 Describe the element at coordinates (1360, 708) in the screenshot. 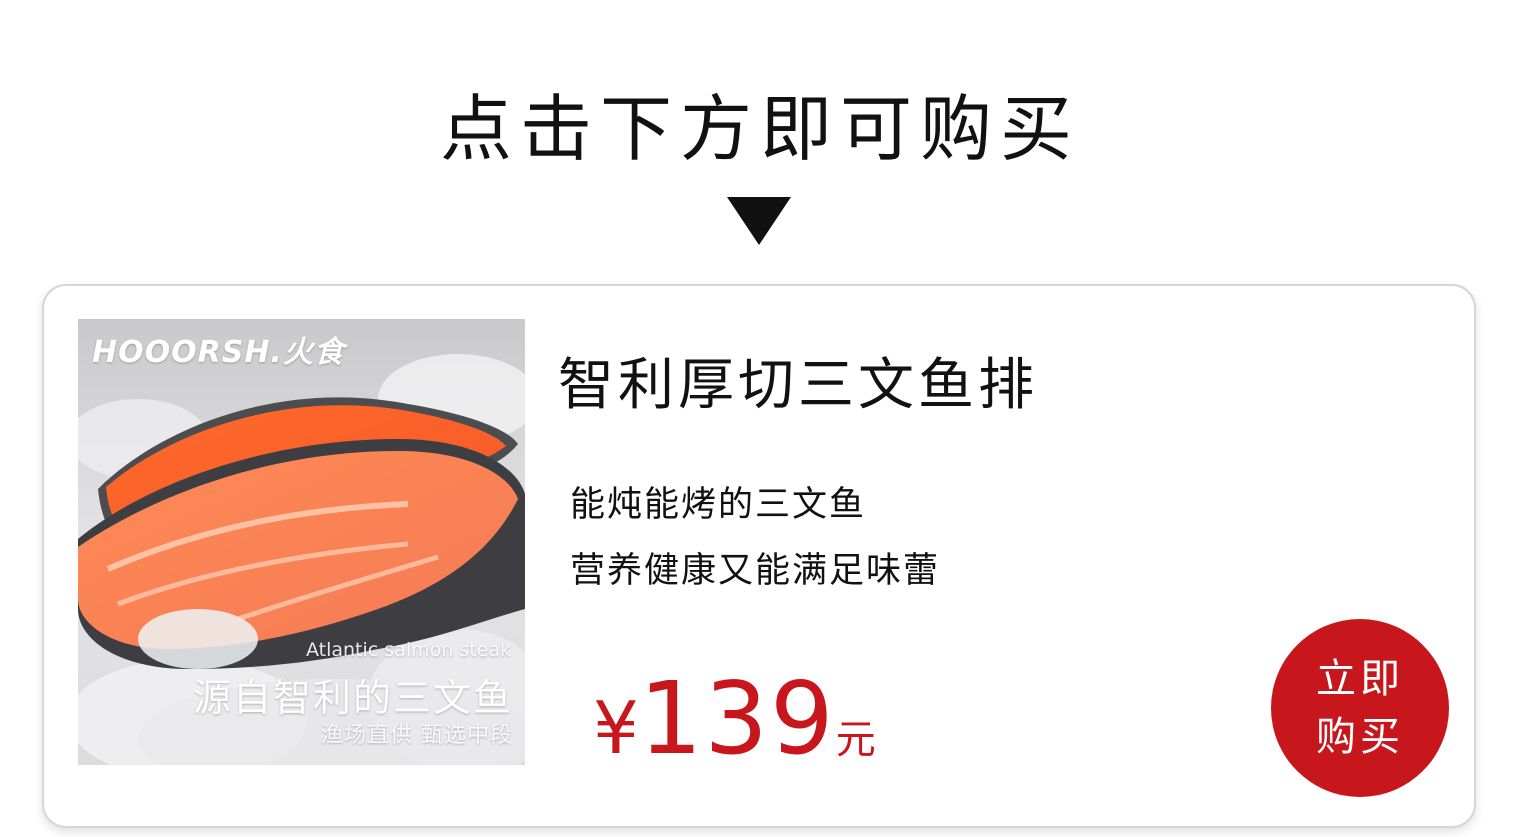

I see `buy-now-button: 立即 购买` at that location.